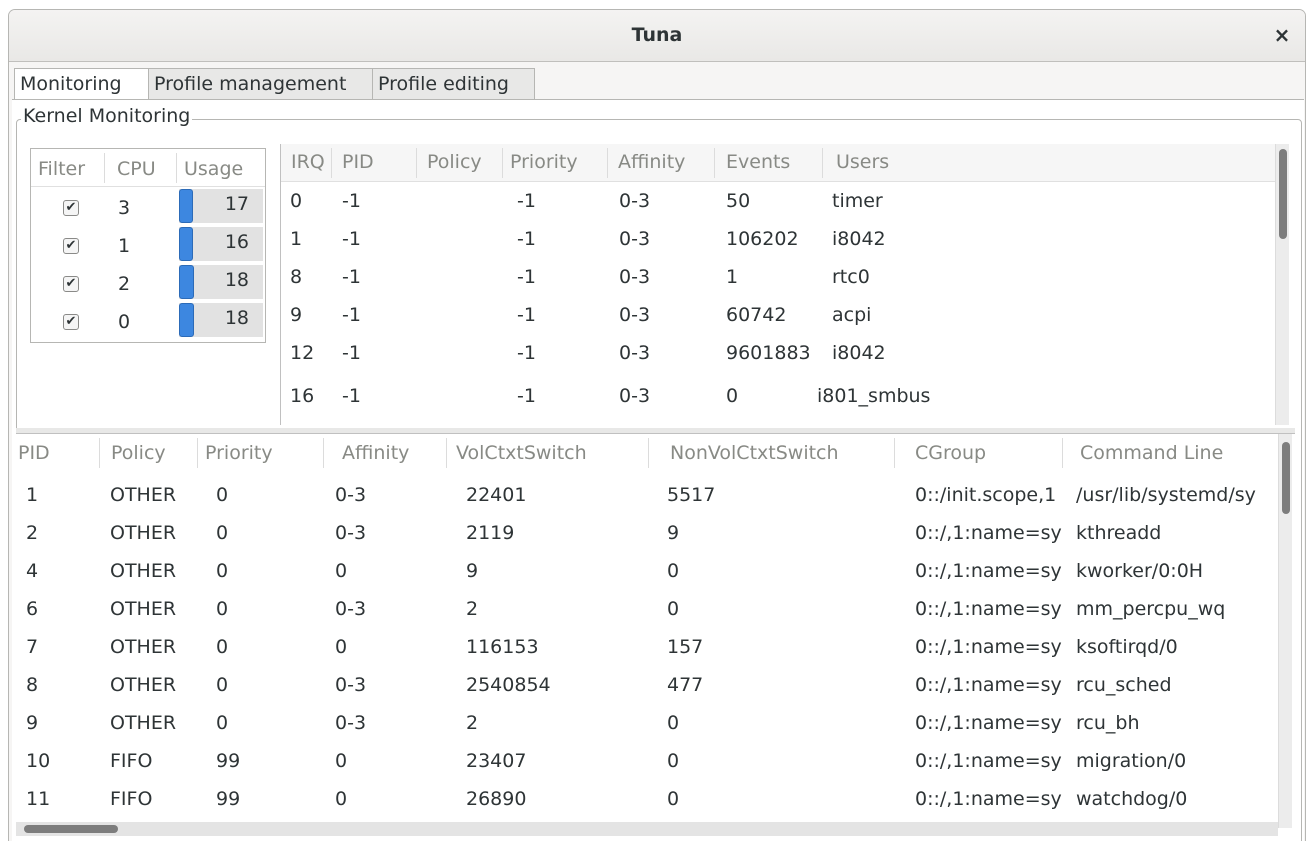 Image resolution: width=1311 pixels, height=841 pixels. Describe the element at coordinates (1151, 453) in the screenshot. I see `column-header-command-line: Command Line` at that location.